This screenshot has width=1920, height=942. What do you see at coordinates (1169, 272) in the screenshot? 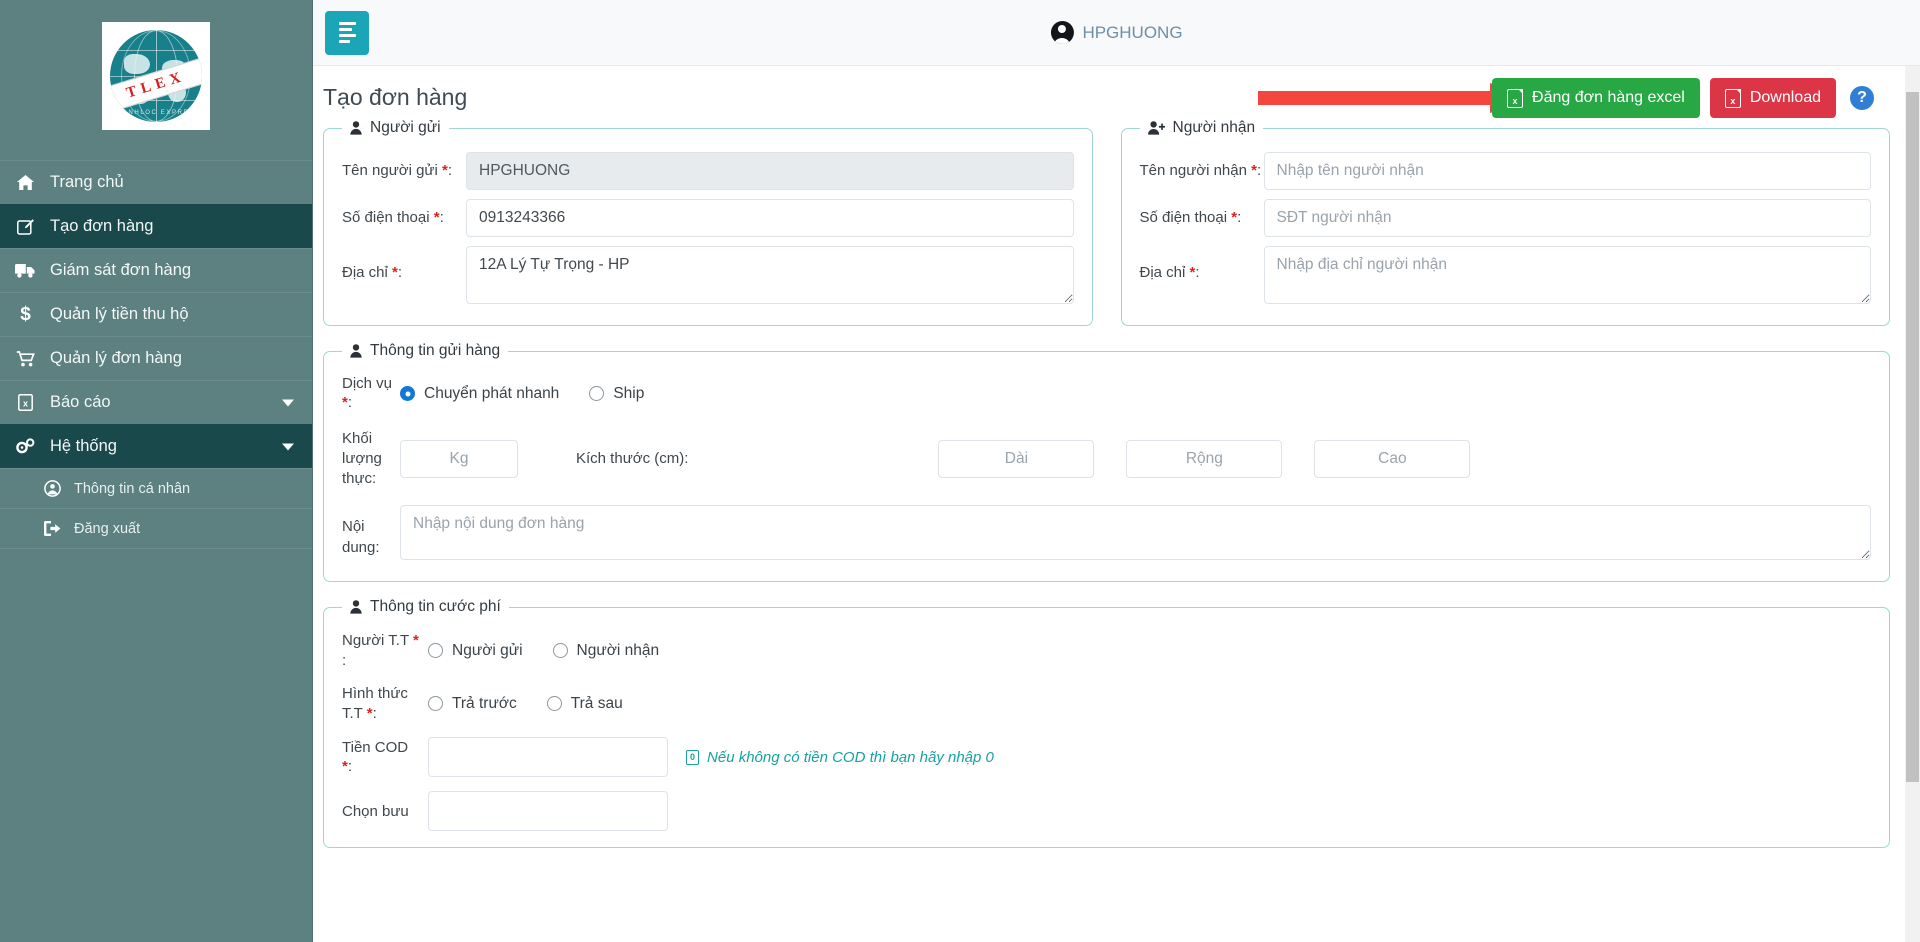
I see `receiver-address-label: Địa chỉ *:` at bounding box center [1169, 272].